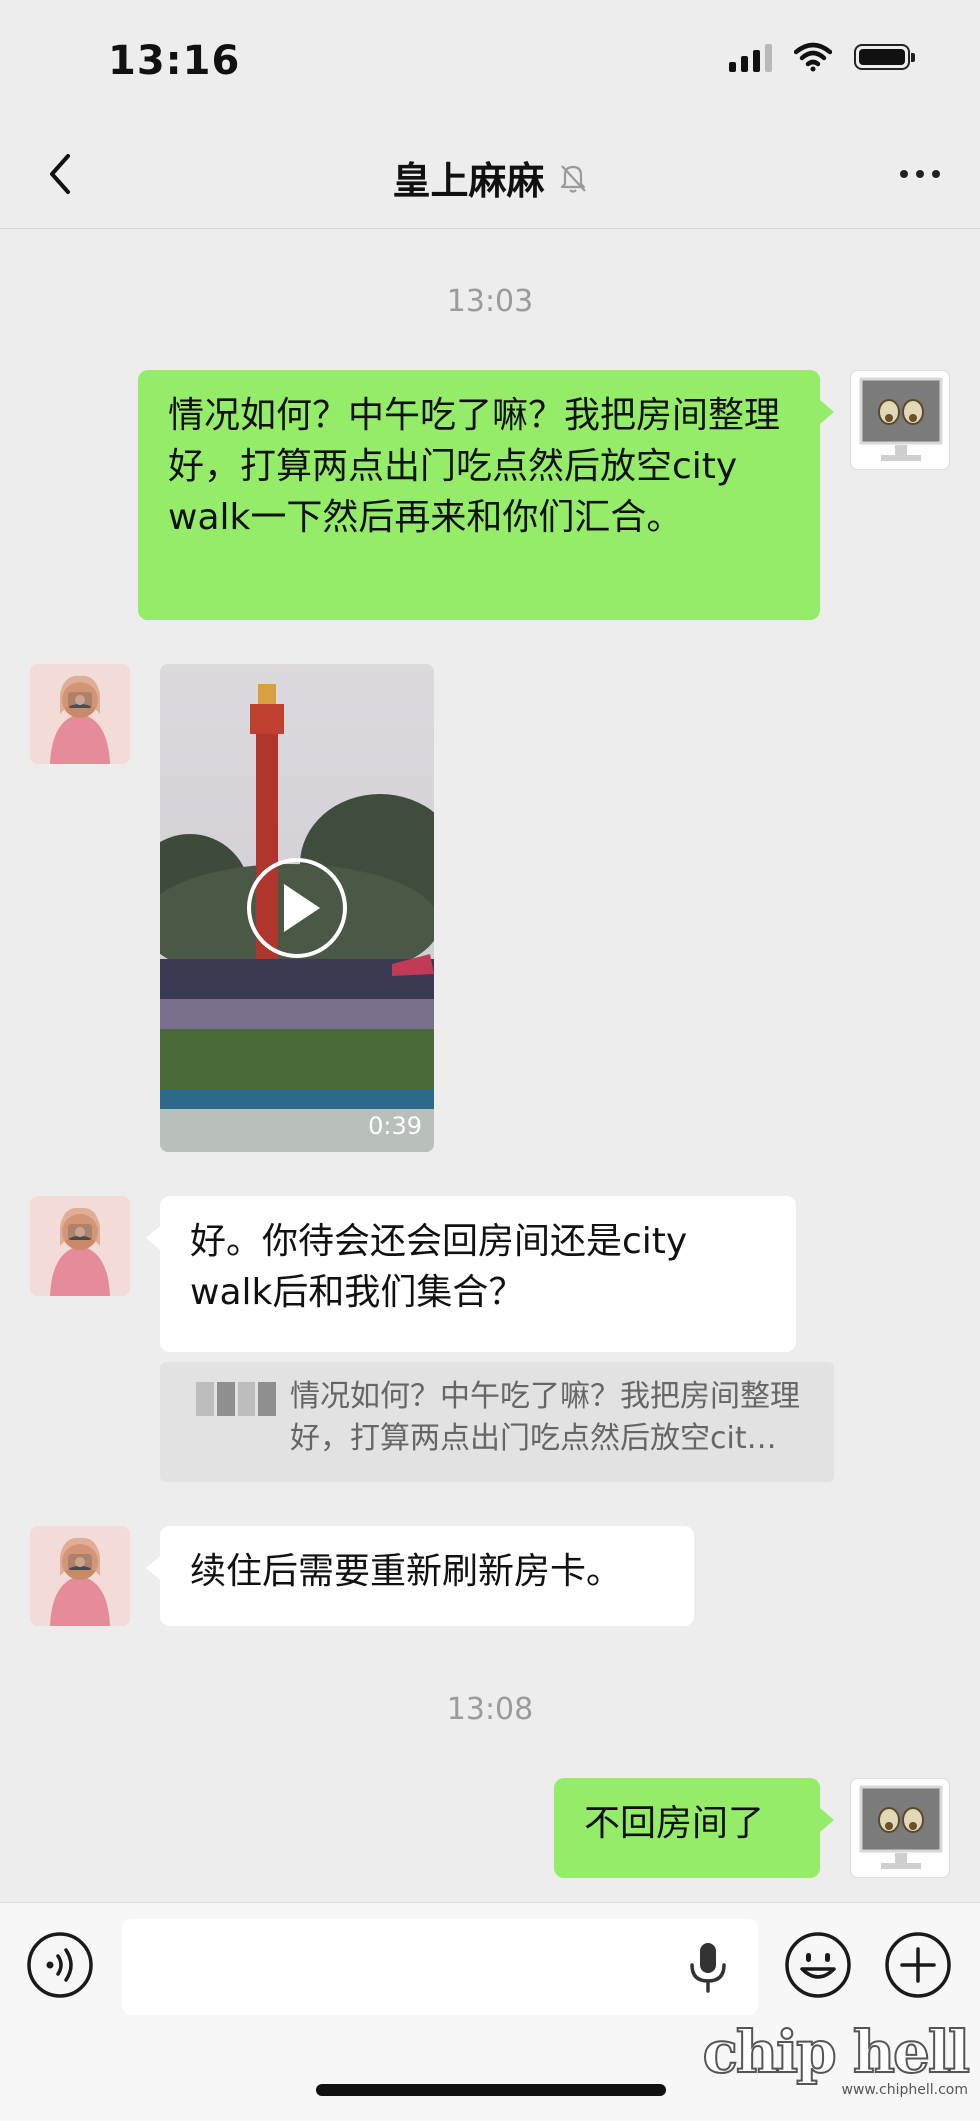 This screenshot has width=980, height=2121. Describe the element at coordinates (708, 1967) in the screenshot. I see `microphone-icon` at that location.